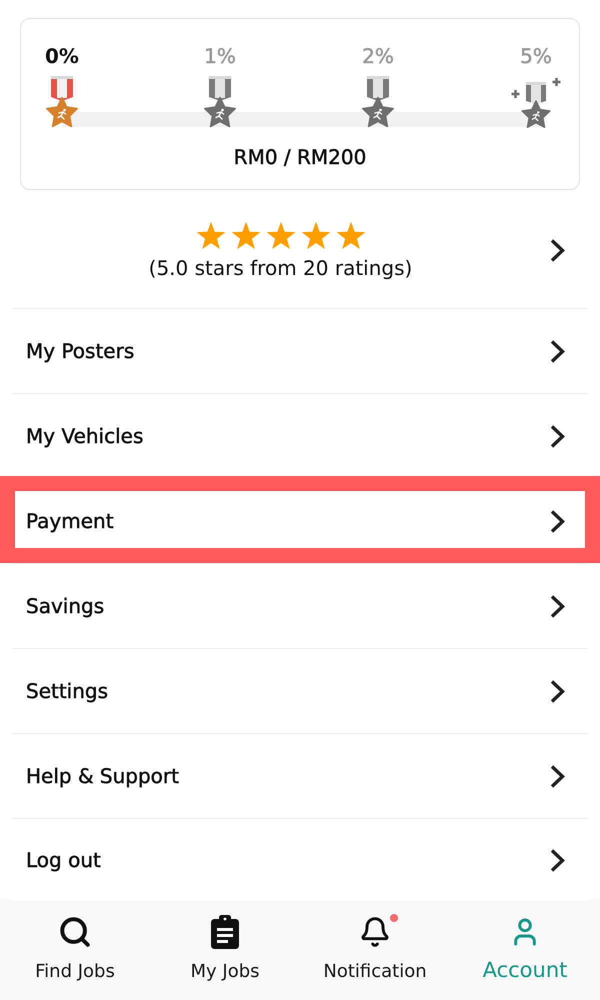  Describe the element at coordinates (62, 56) in the screenshot. I see `tier-percent: 0%` at that location.